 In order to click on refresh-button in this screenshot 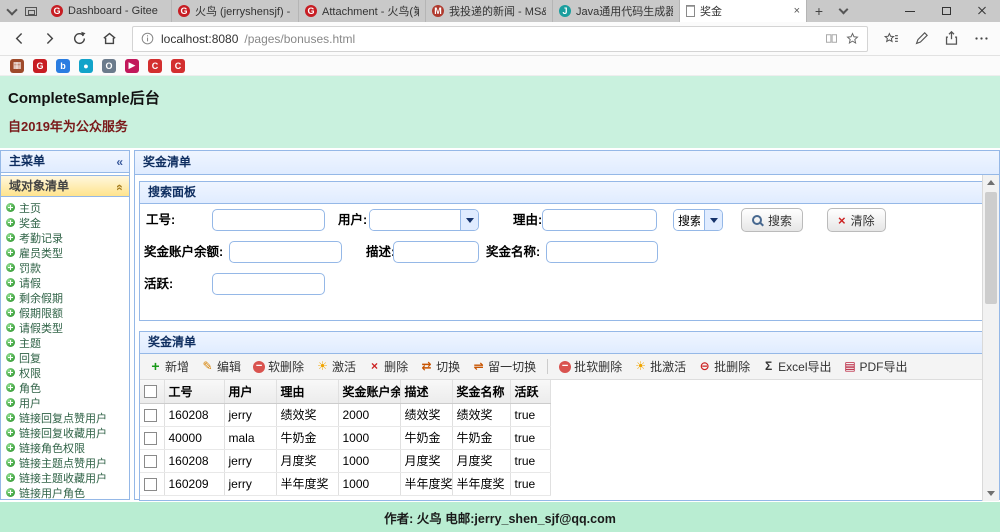, I will do `click(79, 39)`.